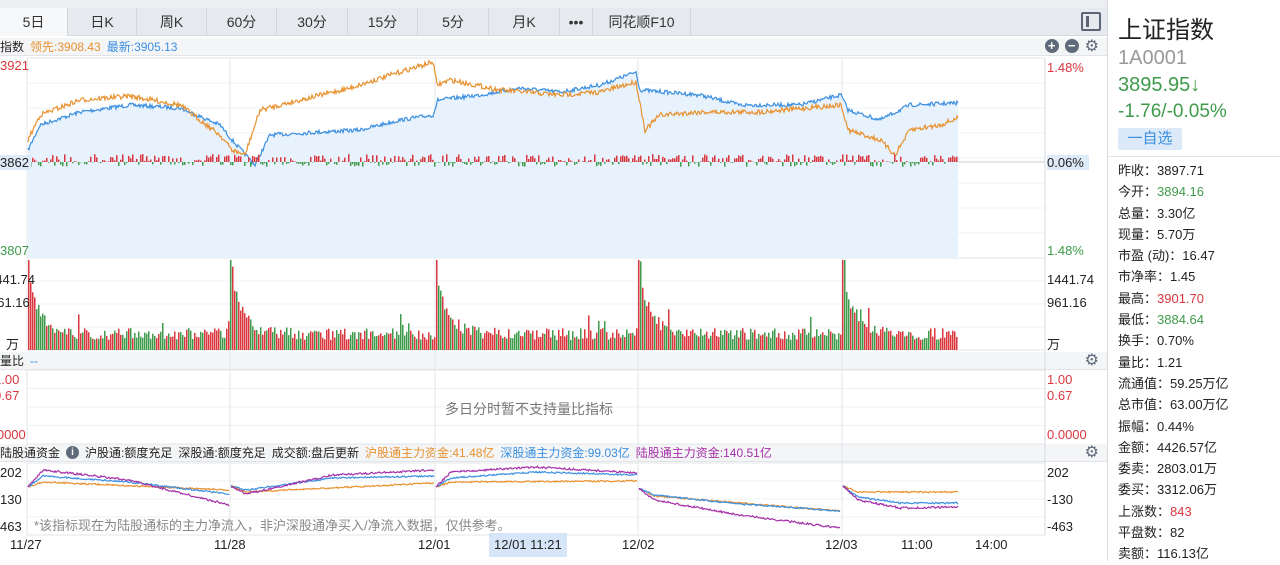 Image resolution: width=1280 pixels, height=565 pixels. What do you see at coordinates (1150, 139) in the screenshot?
I see `watchlist-button: 一自选` at bounding box center [1150, 139].